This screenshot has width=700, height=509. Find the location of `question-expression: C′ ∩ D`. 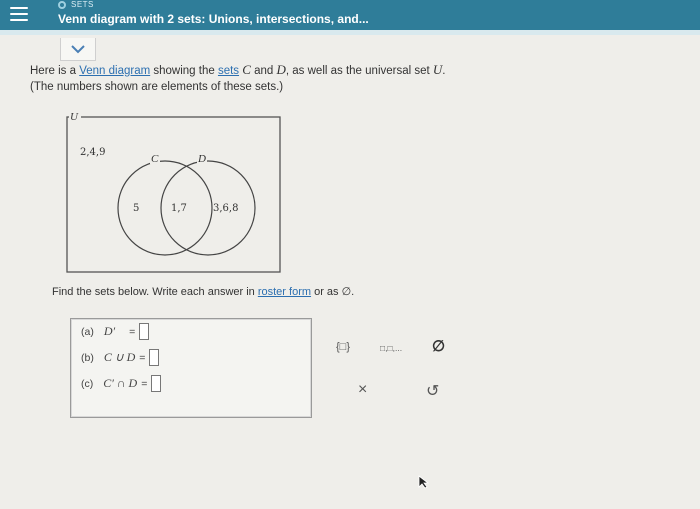

question-expression: C′ ∩ D is located at coordinates (120, 383).